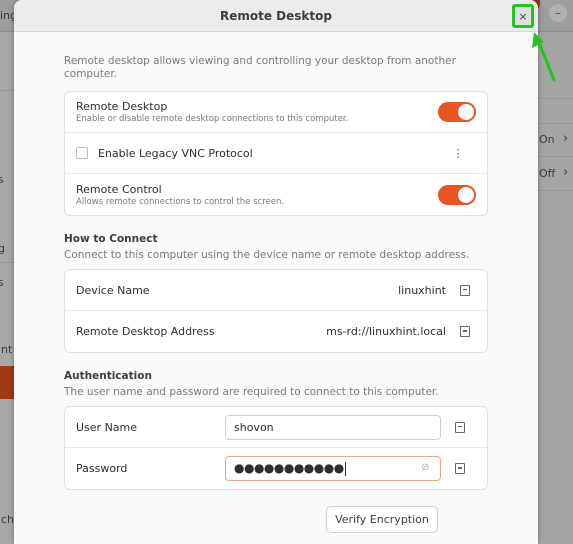 This screenshot has width=573, height=544. What do you see at coordinates (276, 290) in the screenshot?
I see `device-name-row: Device Name linuxhint` at bounding box center [276, 290].